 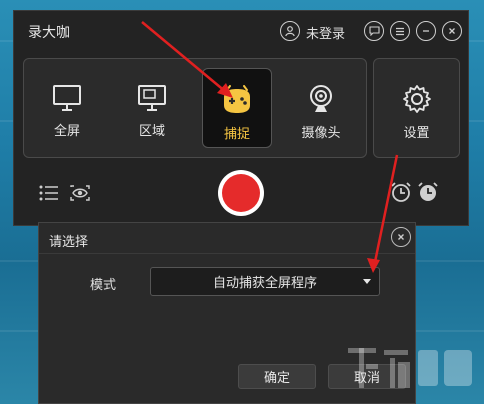 I want to click on mode-select: 自动捕获全屏程序, so click(x=265, y=281).